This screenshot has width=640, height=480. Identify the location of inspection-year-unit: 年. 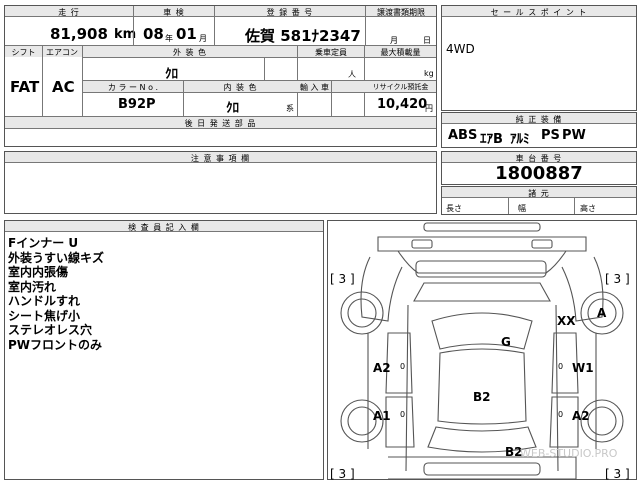
(169, 38).